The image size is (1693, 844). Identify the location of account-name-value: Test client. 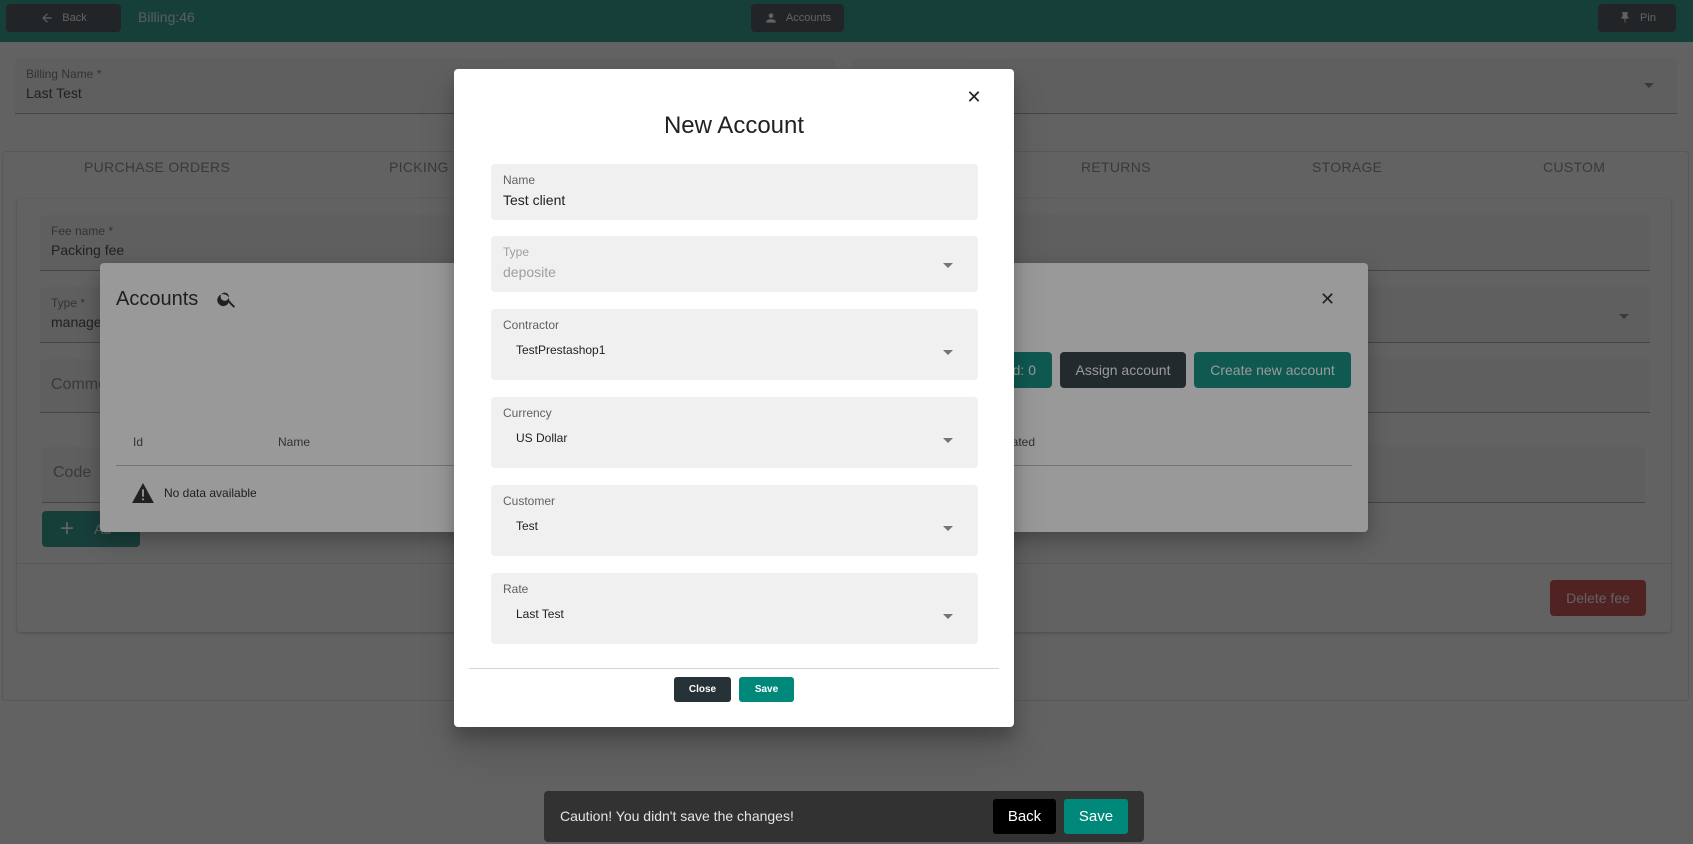
(534, 200).